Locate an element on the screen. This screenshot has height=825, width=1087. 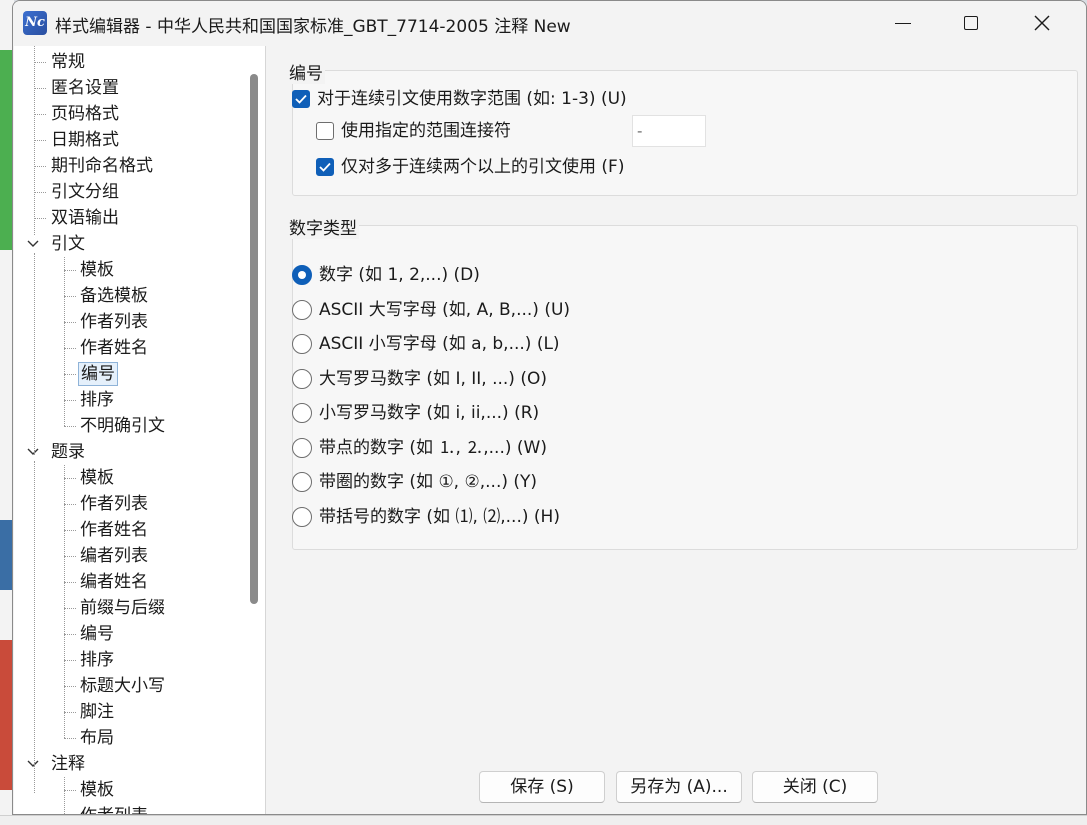
save-button: 保存 (S) is located at coordinates (542, 787).